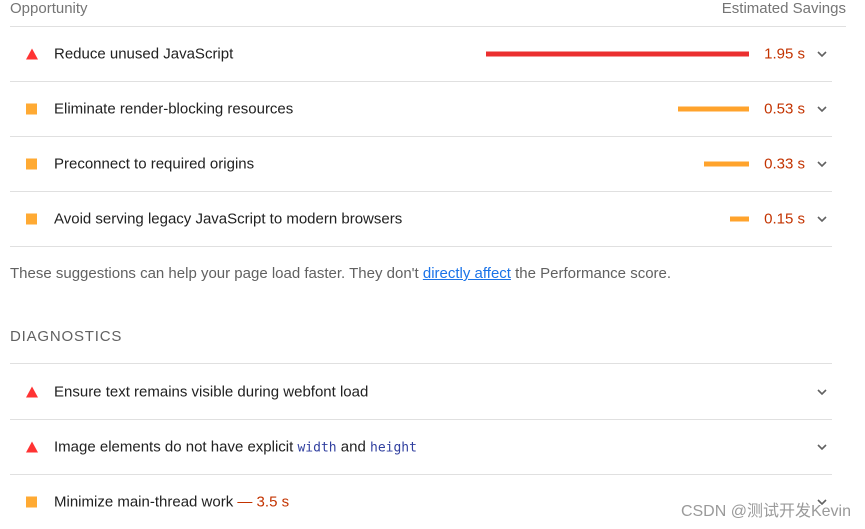 The image size is (865, 529). What do you see at coordinates (428, 13) in the screenshot?
I see `opportunity-header: Opportunity Estimated Savings` at bounding box center [428, 13].